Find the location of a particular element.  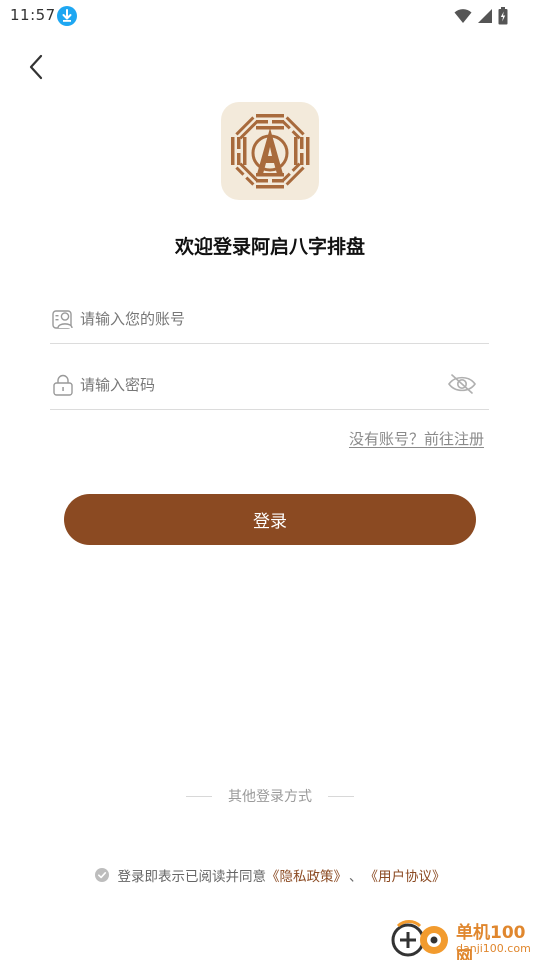

welcome-title: 欢迎登录阿启八字排盘 is located at coordinates (269, 247).